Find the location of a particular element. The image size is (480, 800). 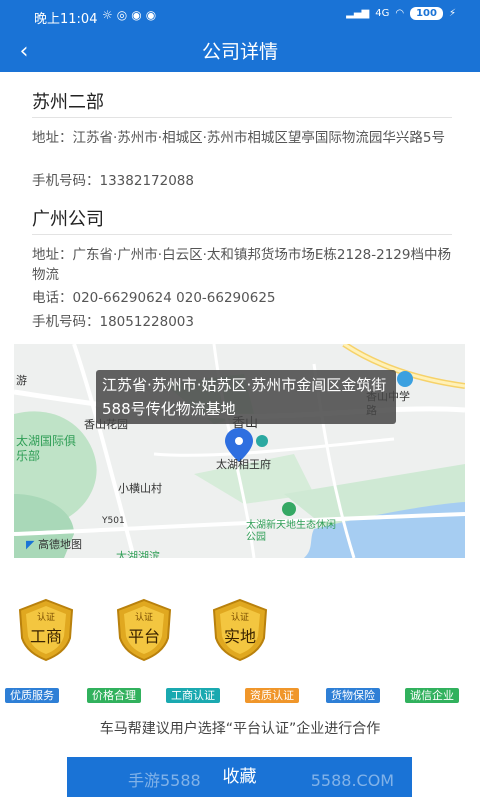

map-label: 游 is located at coordinates (21, 380).